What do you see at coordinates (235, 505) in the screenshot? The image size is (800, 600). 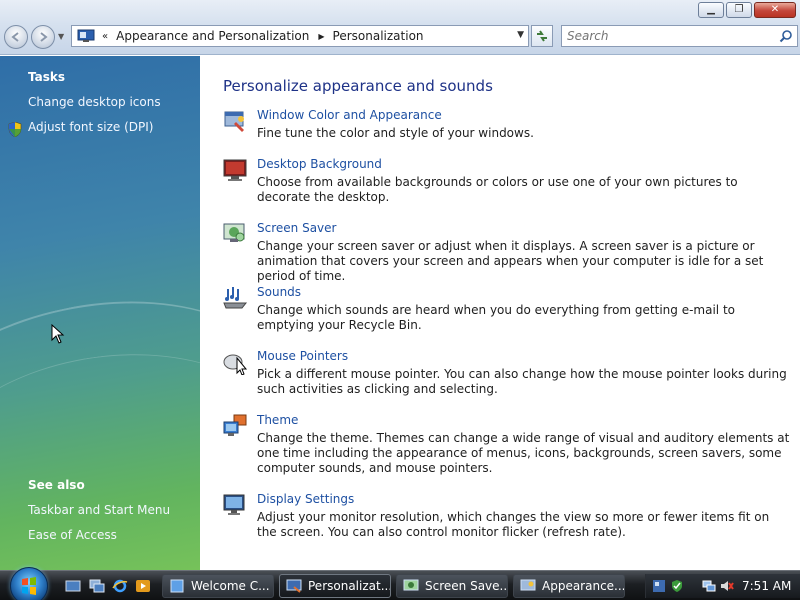 I see `display-settings-icon` at bounding box center [235, 505].